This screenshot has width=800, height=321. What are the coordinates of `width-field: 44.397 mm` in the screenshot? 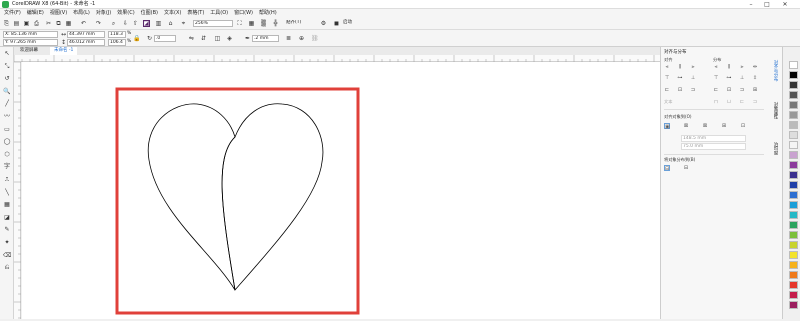 It's located at (86, 34).